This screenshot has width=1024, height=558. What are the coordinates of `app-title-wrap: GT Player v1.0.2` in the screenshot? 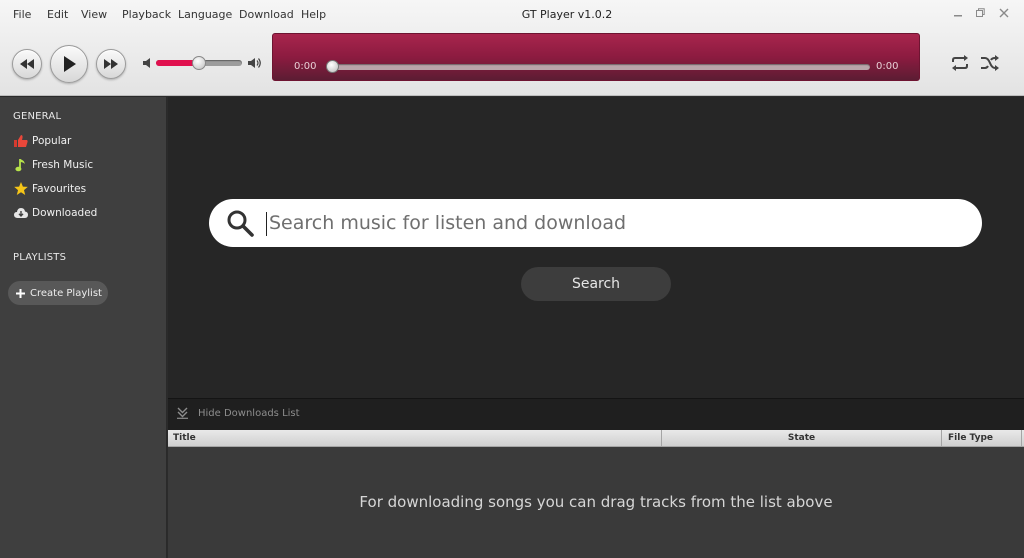 It's located at (512, 14).